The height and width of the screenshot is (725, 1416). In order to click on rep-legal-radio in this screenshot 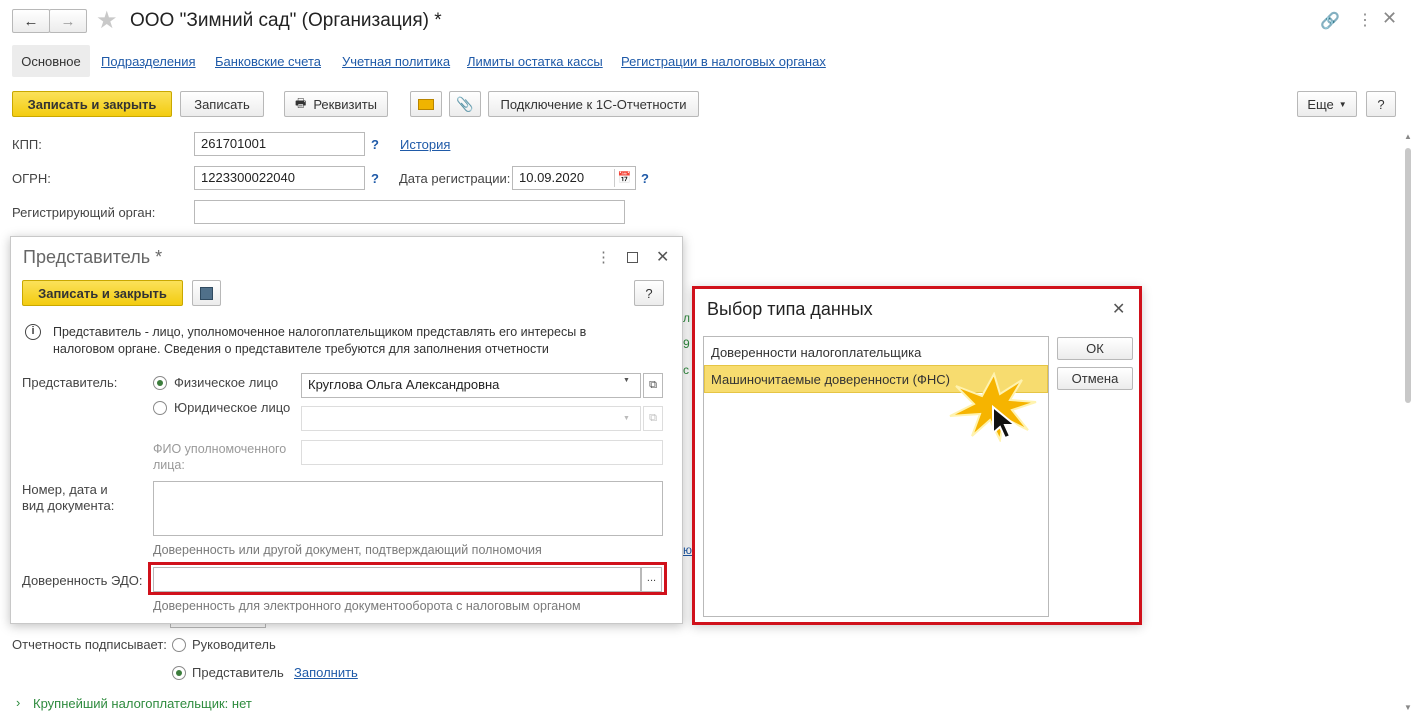, I will do `click(160, 408)`.